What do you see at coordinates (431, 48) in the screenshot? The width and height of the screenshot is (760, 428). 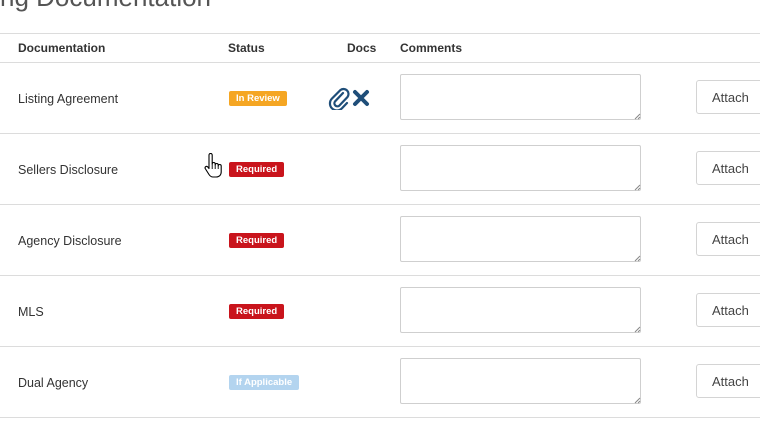 I see `header-comments: Comments` at bounding box center [431, 48].